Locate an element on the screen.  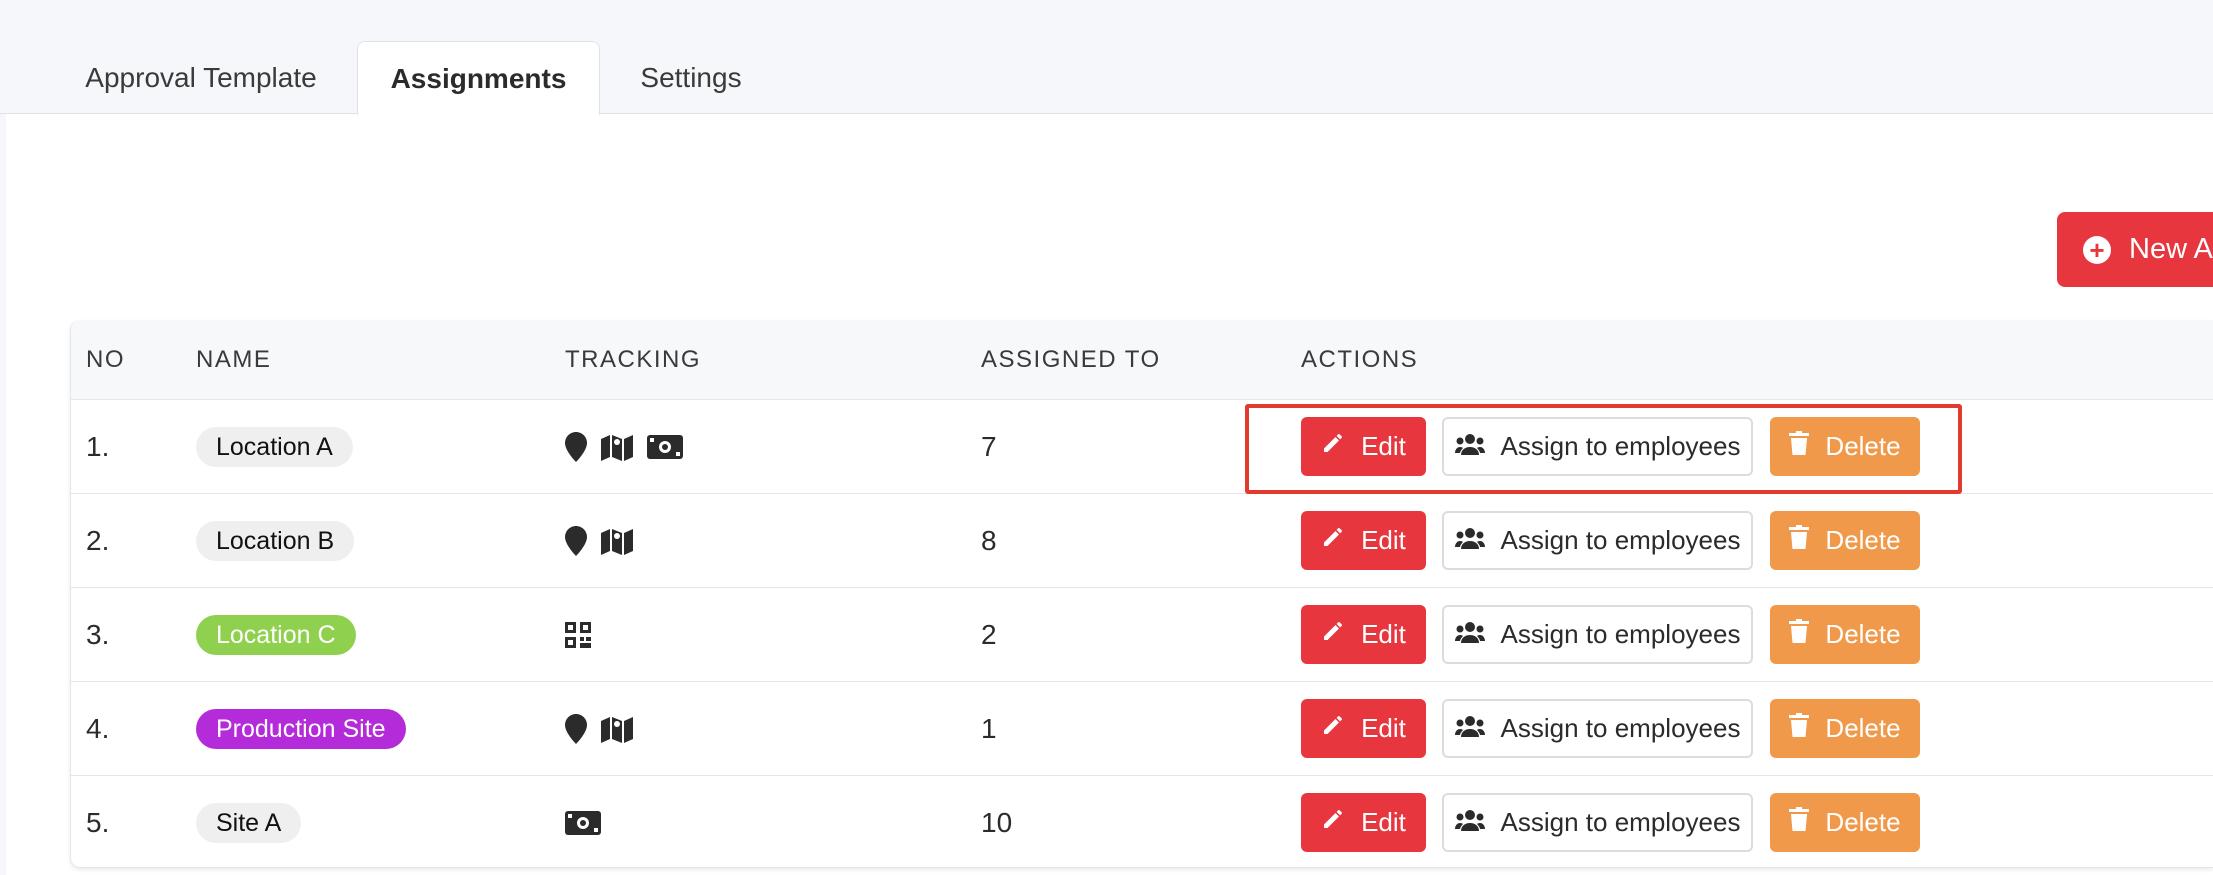
header-no: NO is located at coordinates (105, 359).